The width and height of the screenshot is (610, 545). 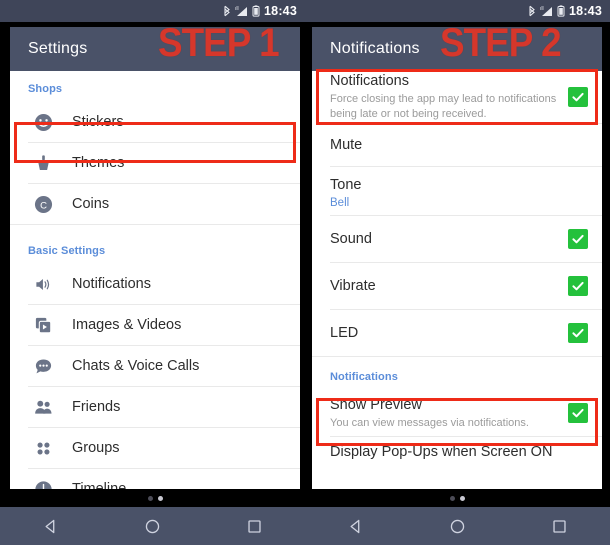 I want to click on grid-dots-icon, so click(x=43, y=448).